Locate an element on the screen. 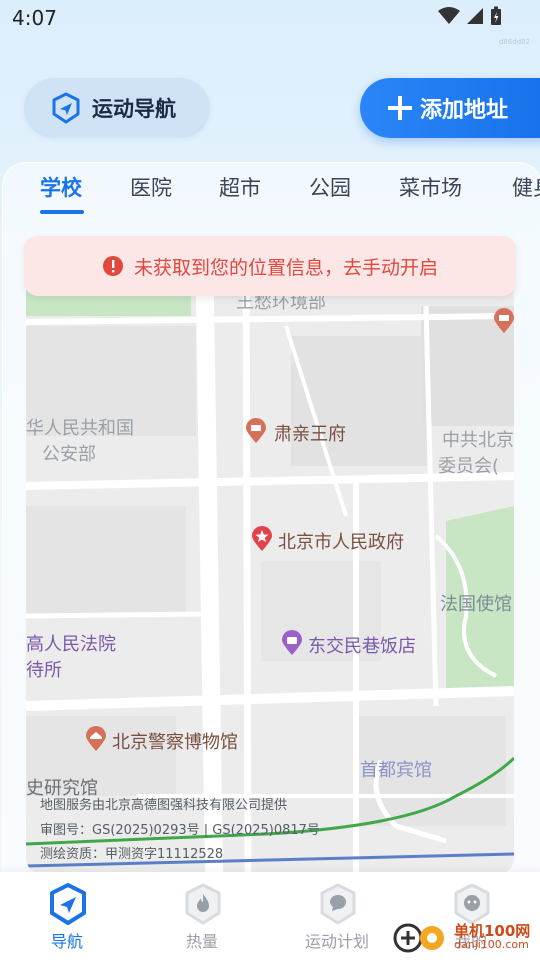 This screenshot has height=960, width=540. sport-navigation-label: 运动导航 is located at coordinates (134, 109).